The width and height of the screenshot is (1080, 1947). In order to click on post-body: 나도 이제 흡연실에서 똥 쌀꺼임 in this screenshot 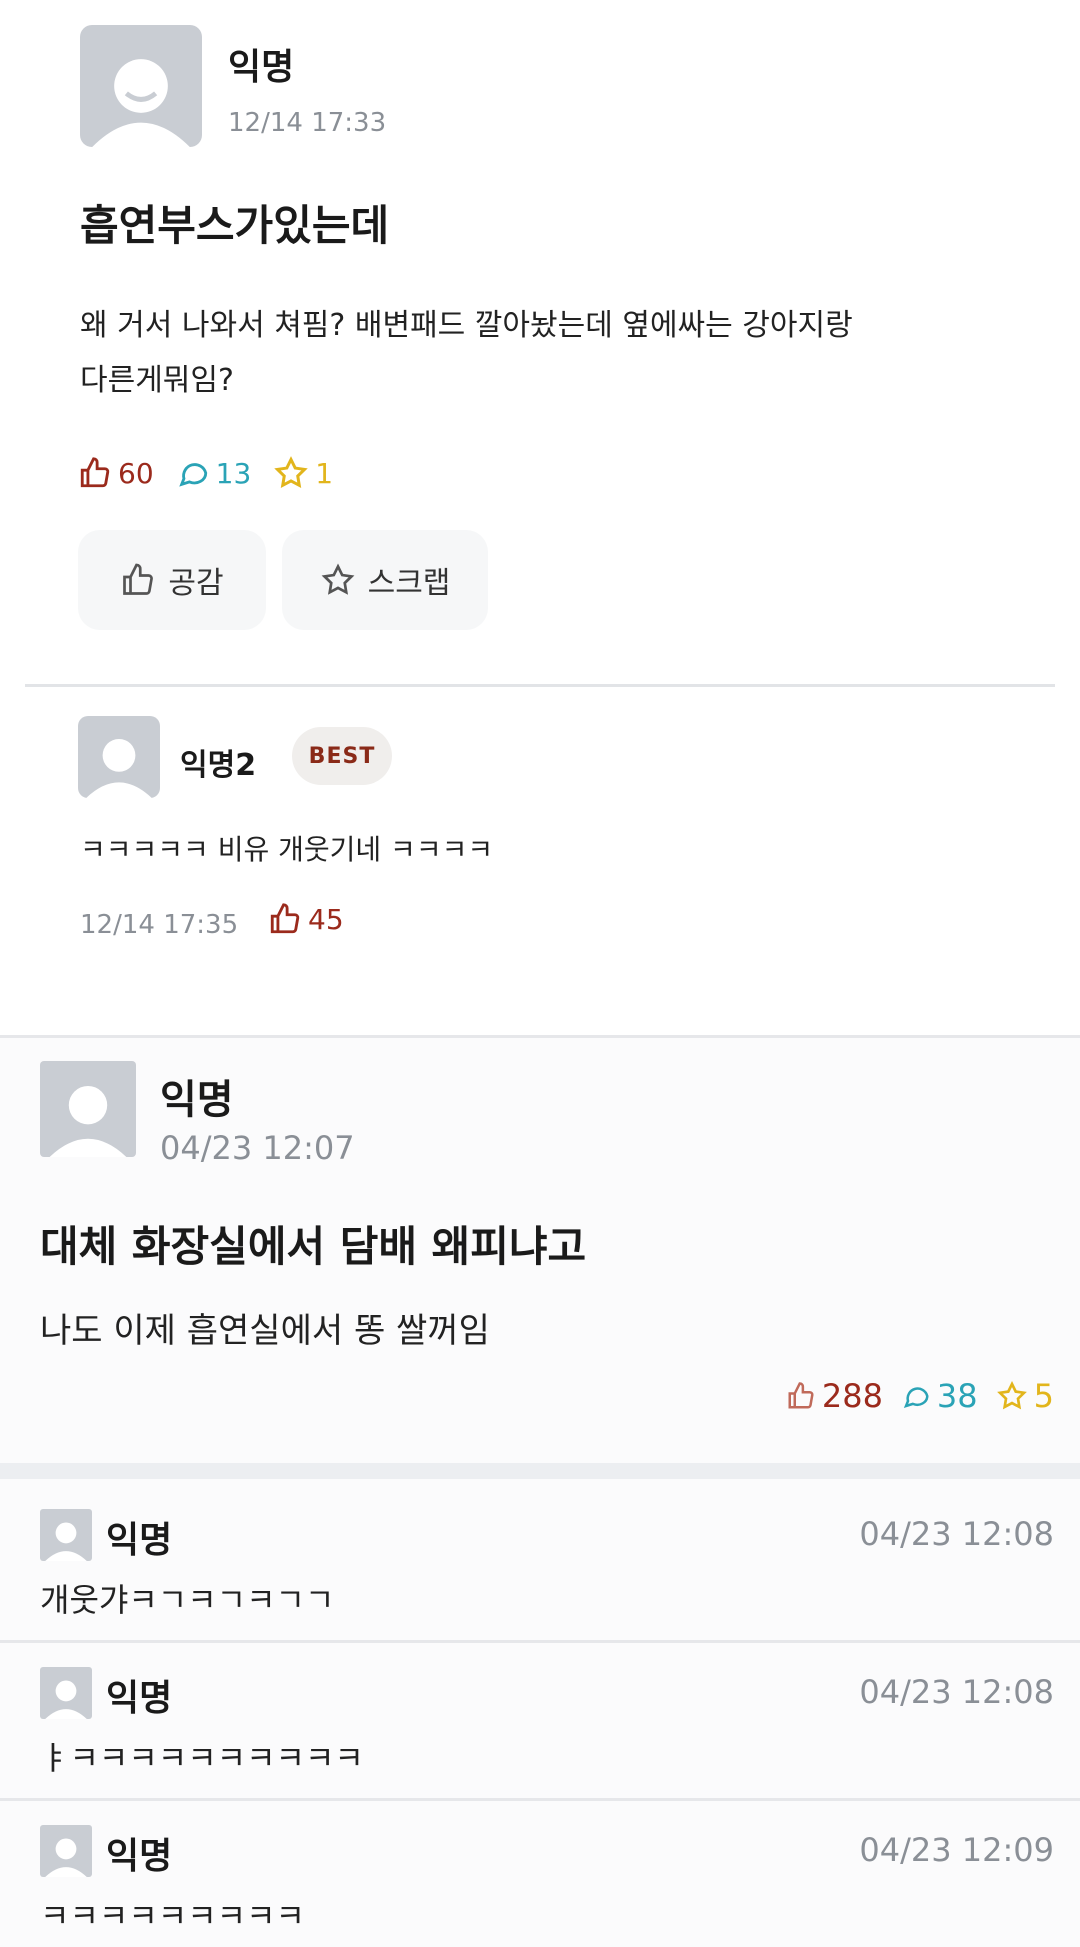, I will do `click(265, 1331)`.